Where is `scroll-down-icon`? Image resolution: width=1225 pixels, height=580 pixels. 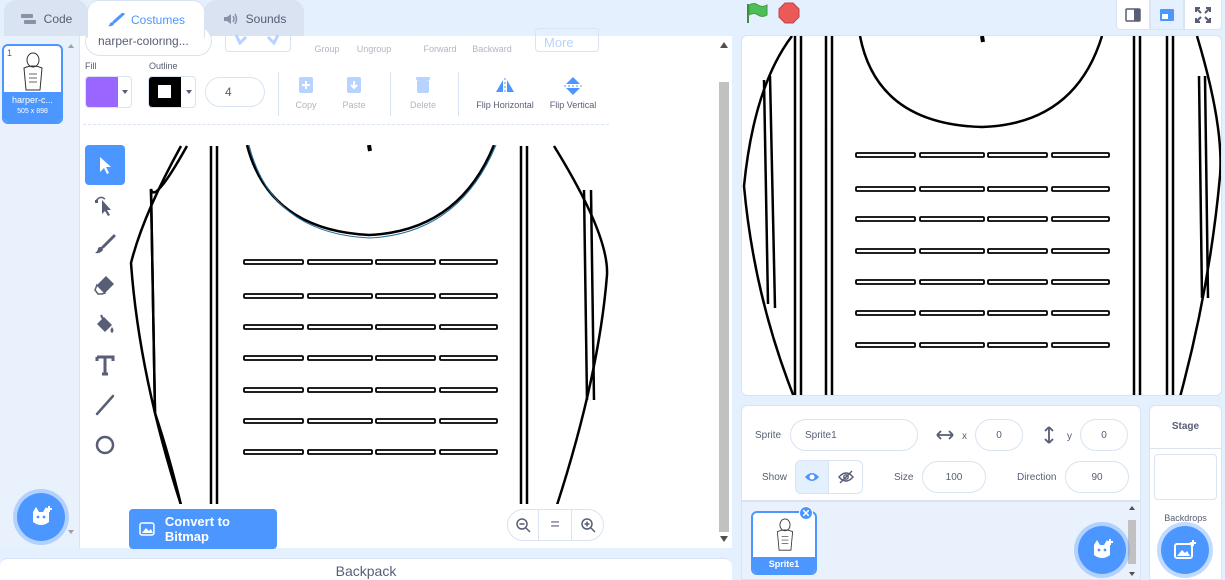 scroll-down-icon is located at coordinates (724, 539).